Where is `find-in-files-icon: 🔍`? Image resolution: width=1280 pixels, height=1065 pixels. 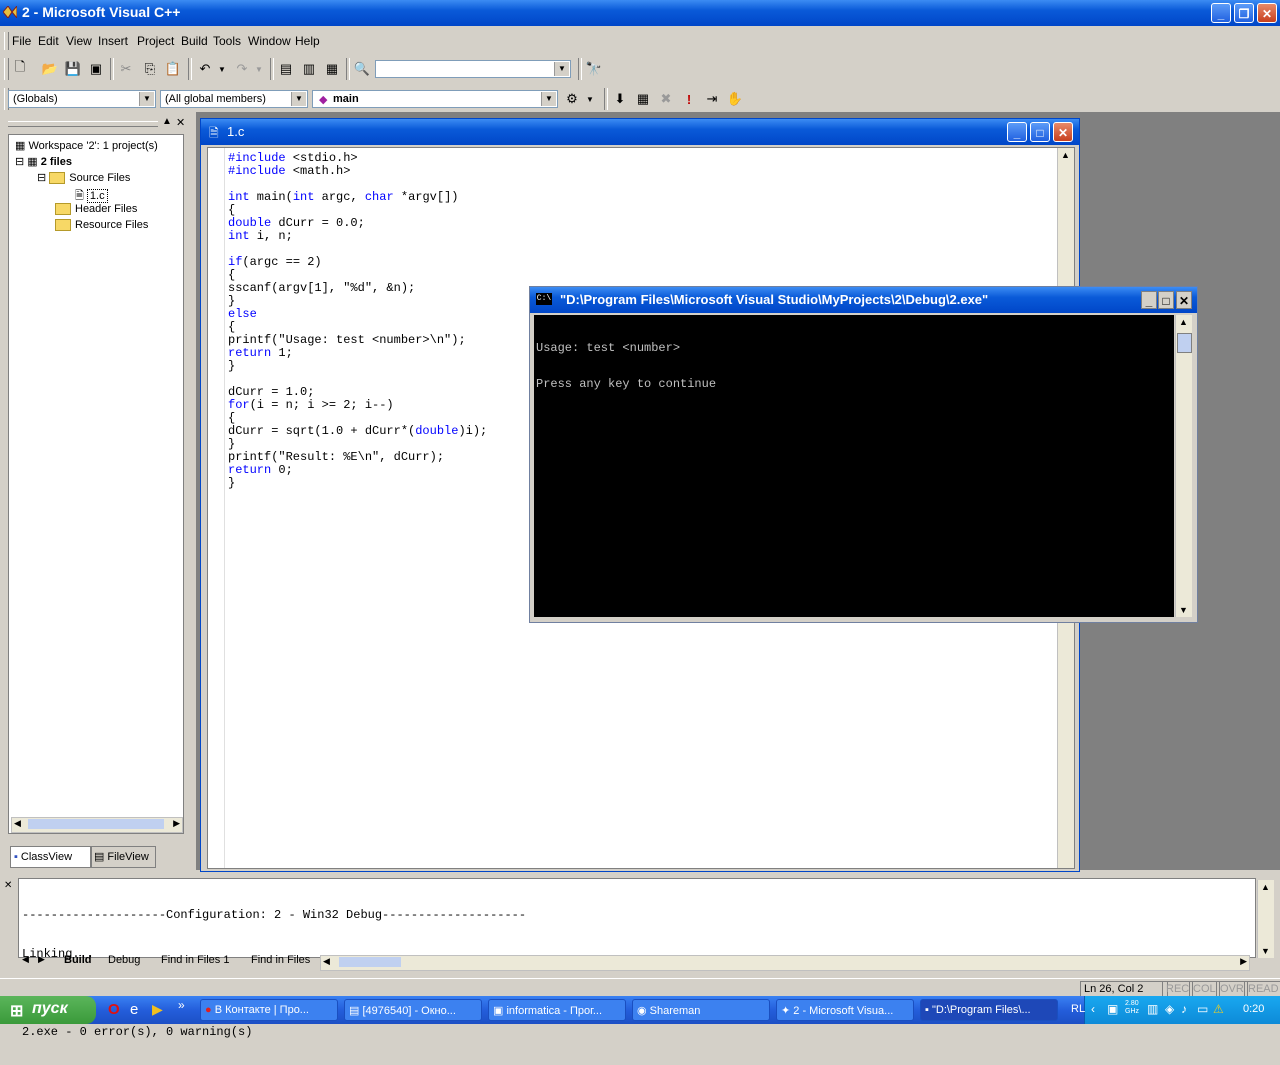 find-in-files-icon: 🔍 is located at coordinates (362, 69).